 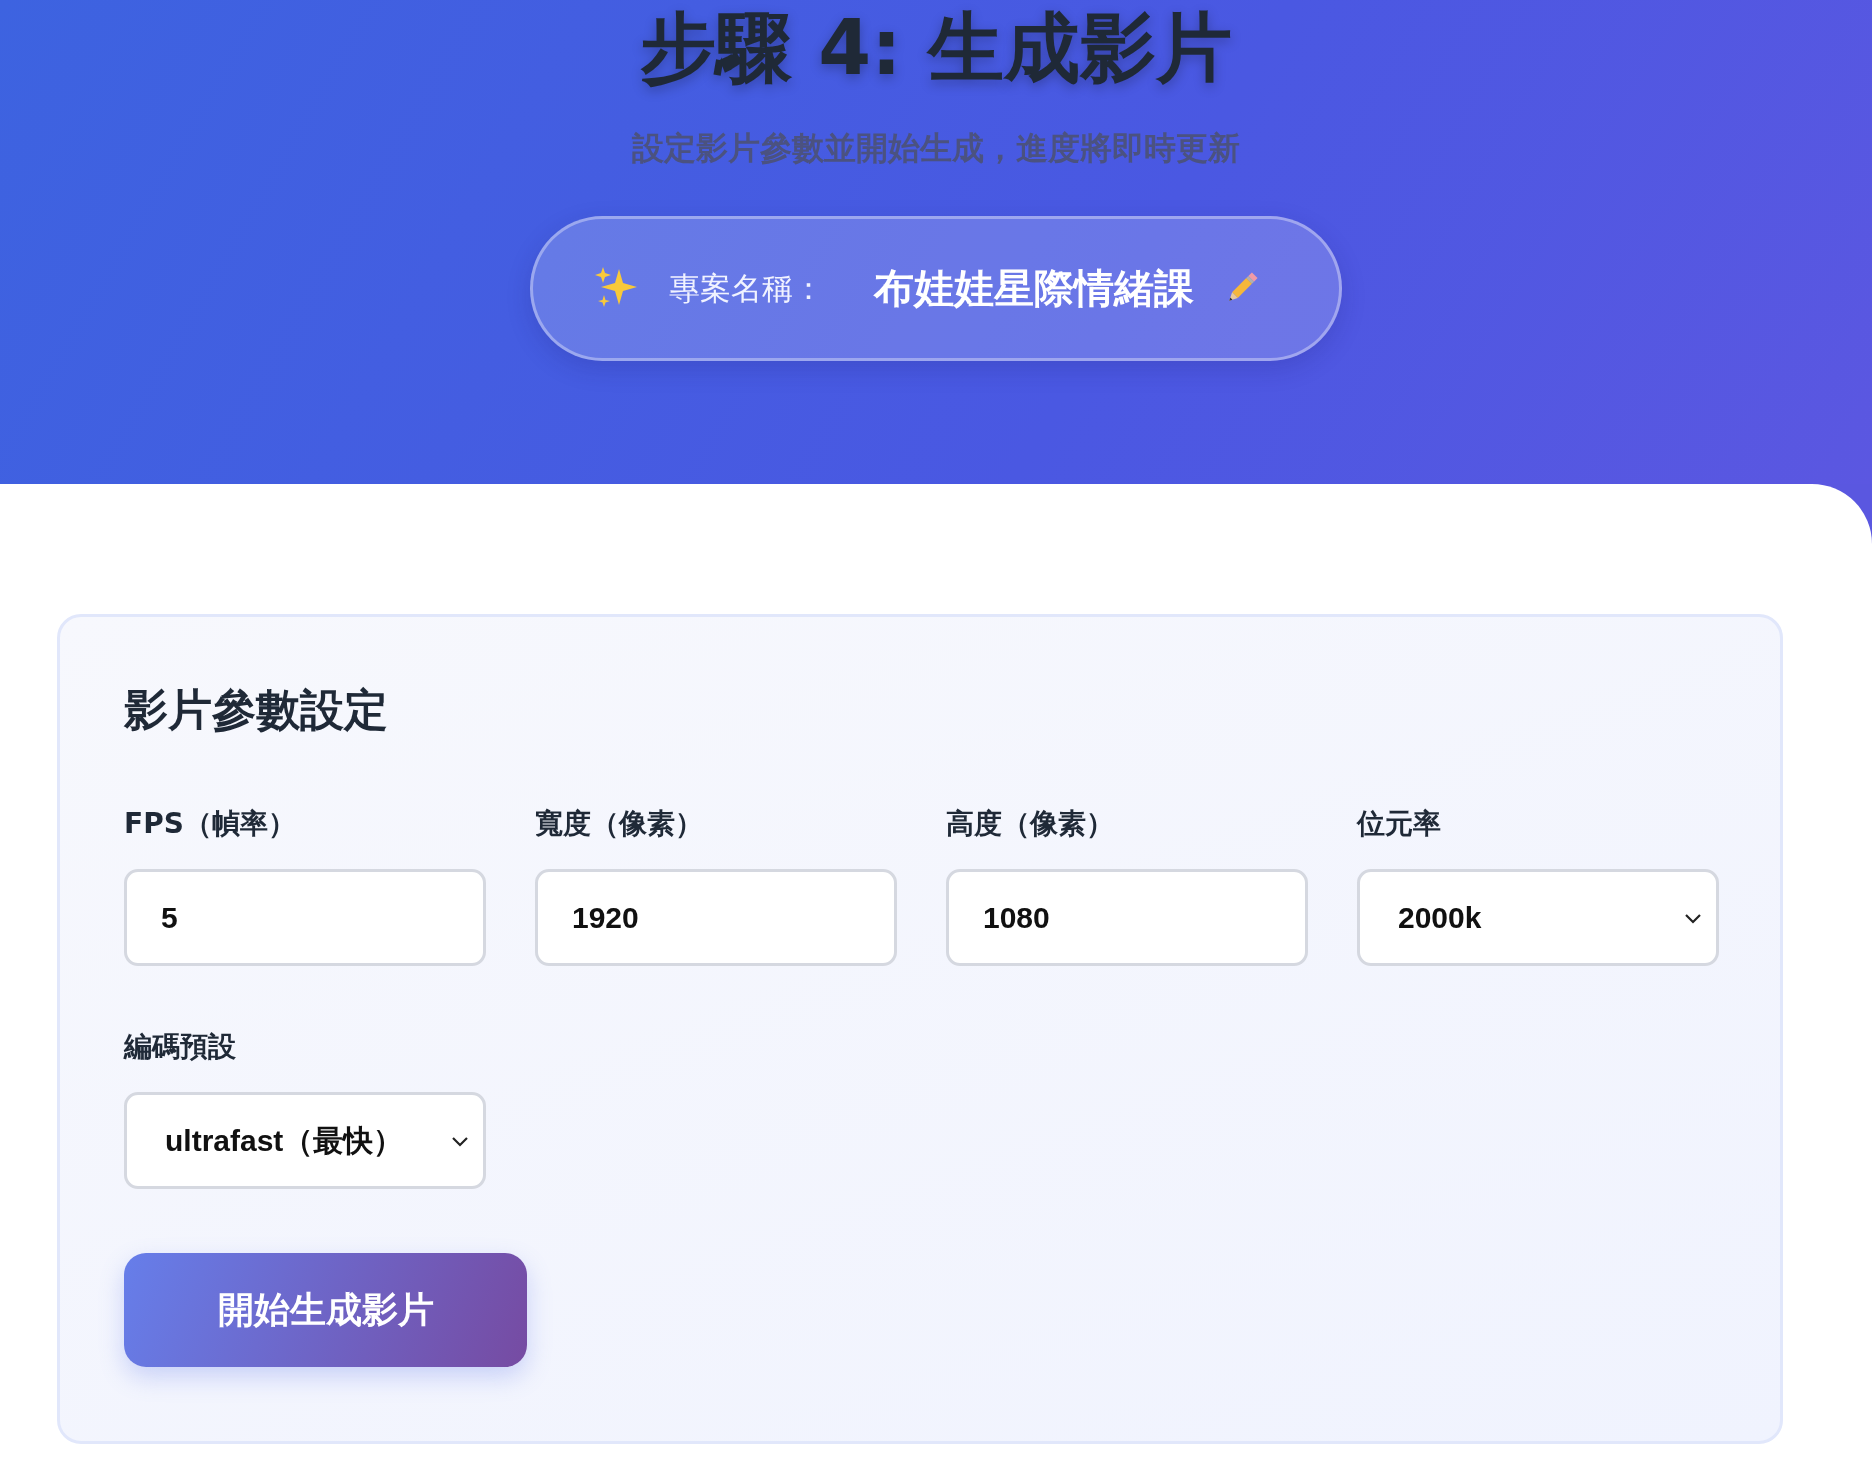 I want to click on input-field: 5, so click(x=305, y=917).